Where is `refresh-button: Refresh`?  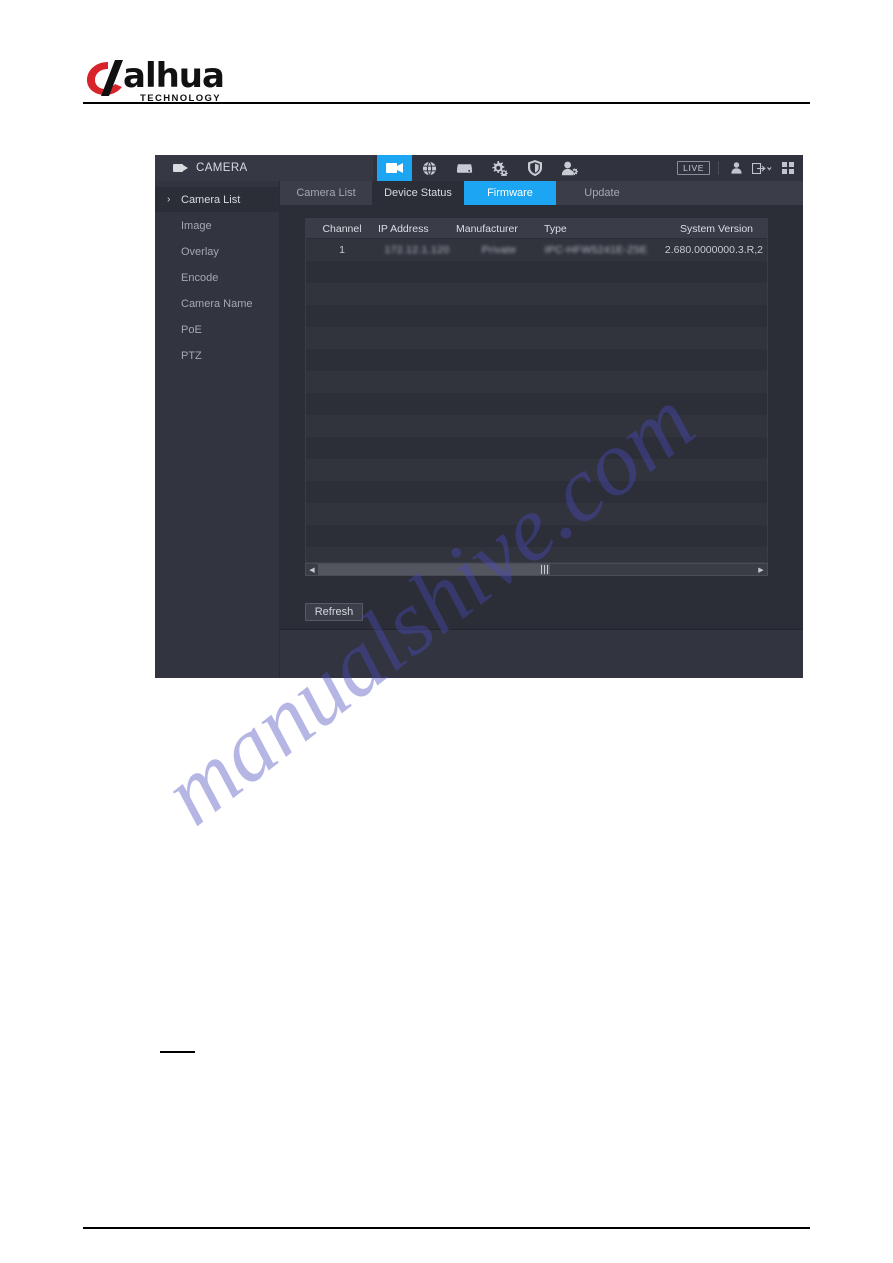 refresh-button: Refresh is located at coordinates (334, 612).